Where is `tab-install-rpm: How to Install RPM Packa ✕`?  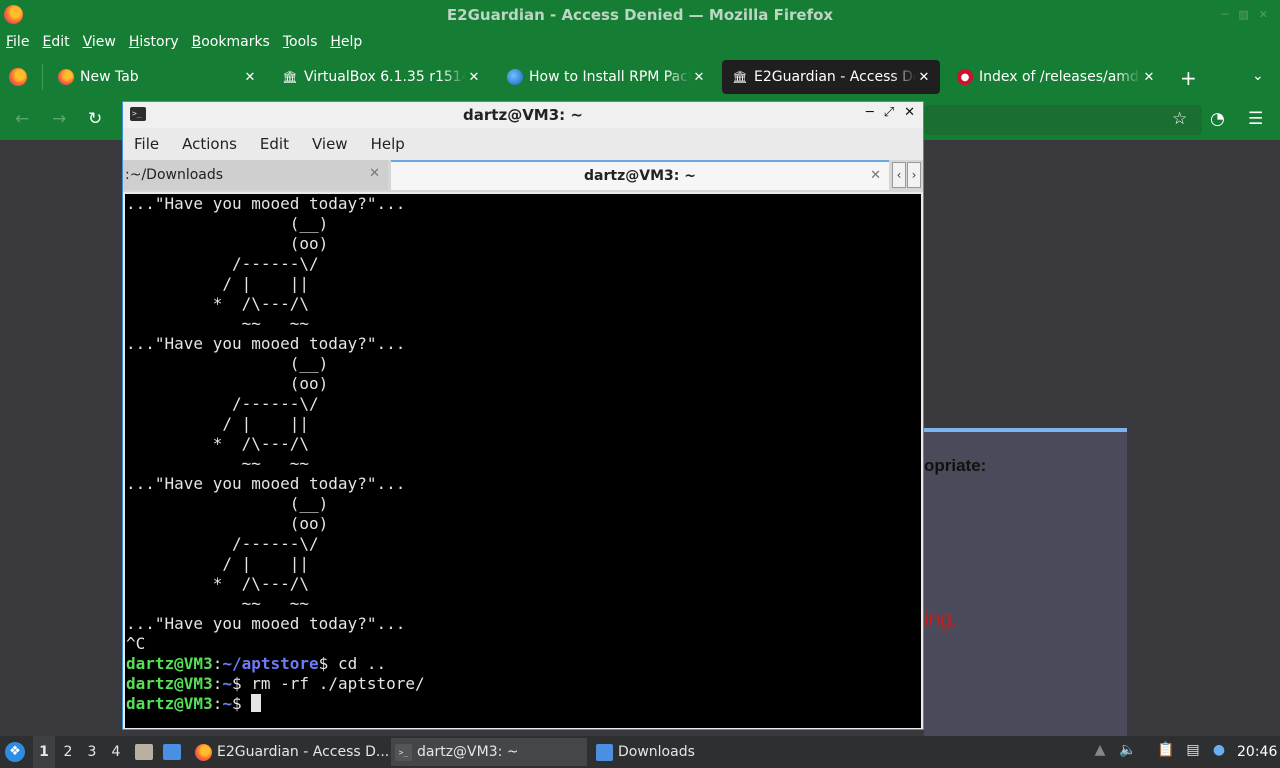 tab-install-rpm: How to Install RPM Packa ✕ is located at coordinates (606, 77).